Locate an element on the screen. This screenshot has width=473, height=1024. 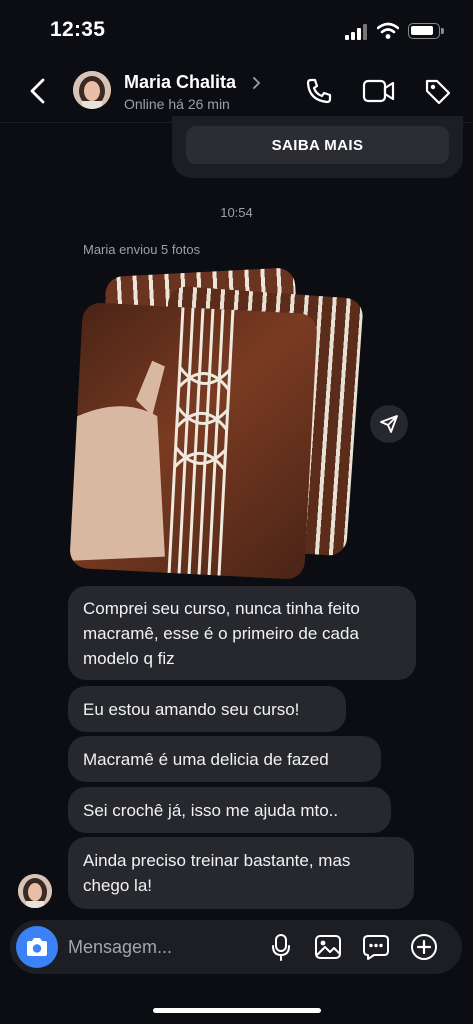
paper-plane-icon is located at coordinates (389, 424).